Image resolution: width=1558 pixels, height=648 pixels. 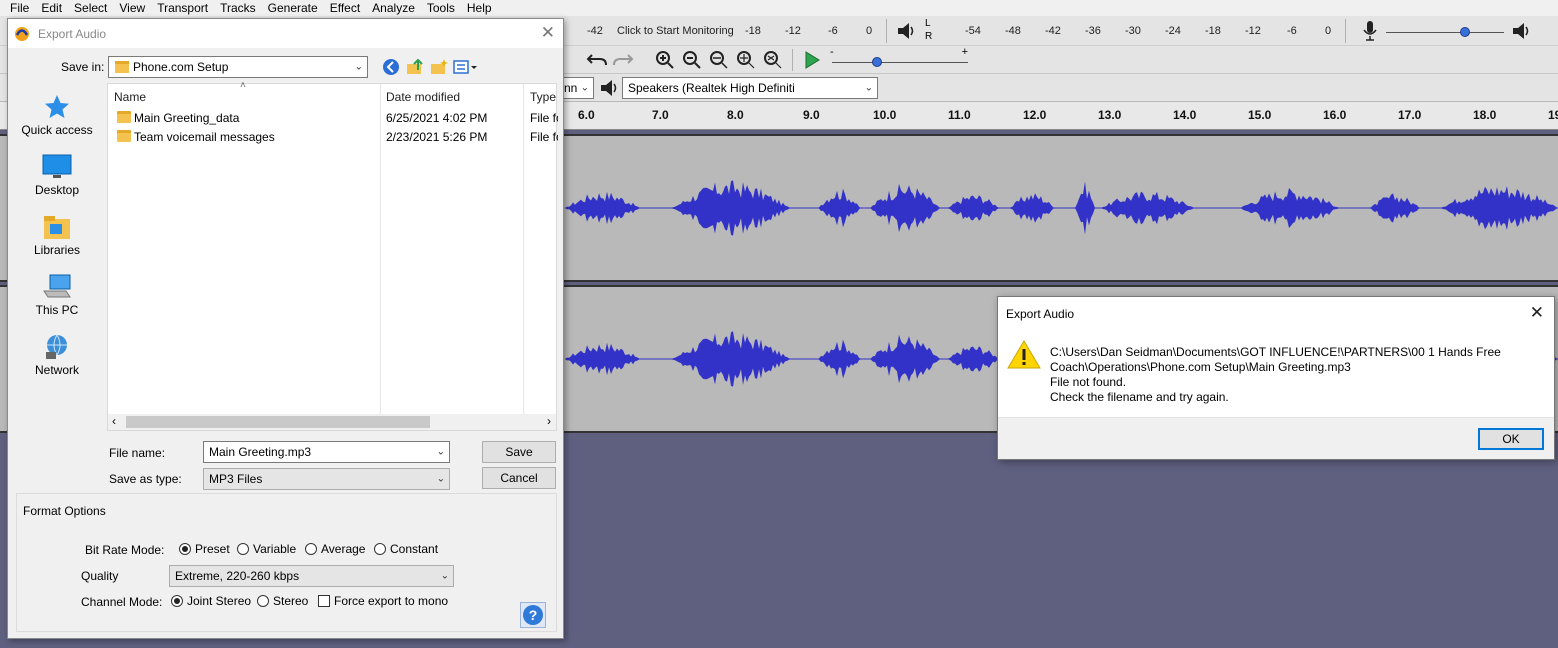 I want to click on up-folder-icon, so click(x=415, y=67).